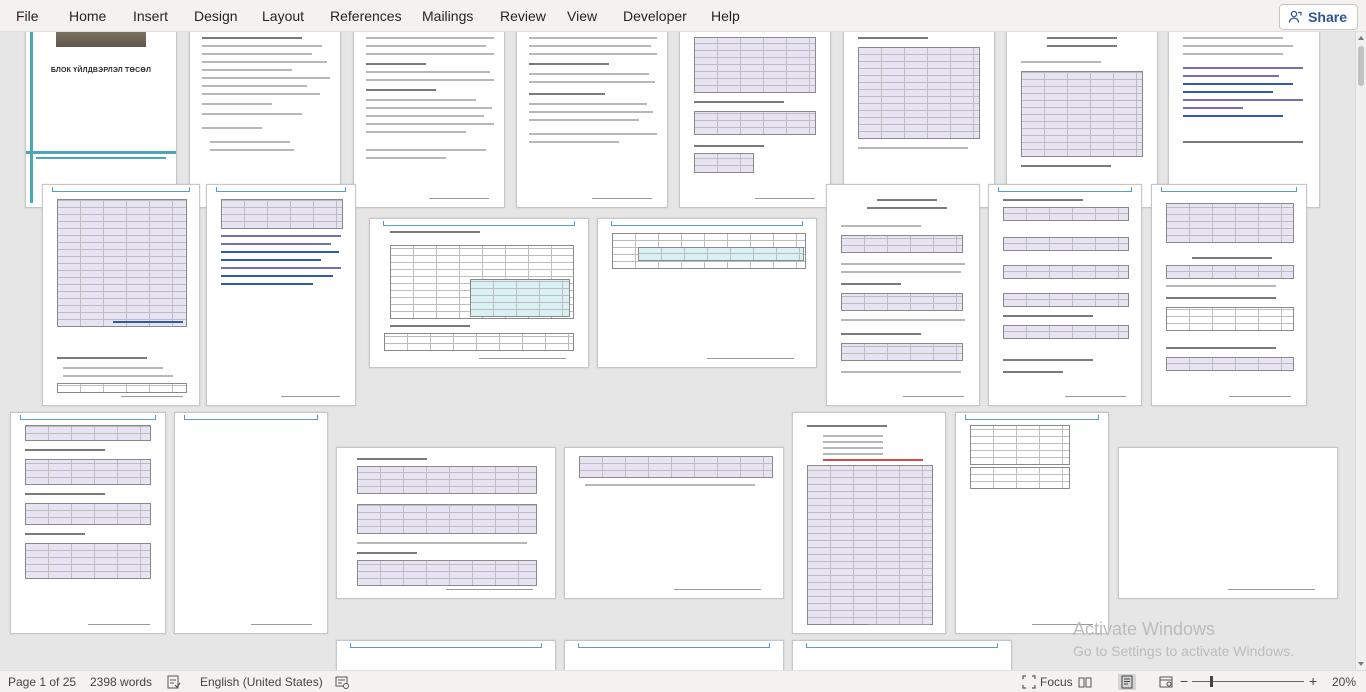 This screenshot has width=1366, height=692. I want to click on tab-design: Design, so click(216, 16).